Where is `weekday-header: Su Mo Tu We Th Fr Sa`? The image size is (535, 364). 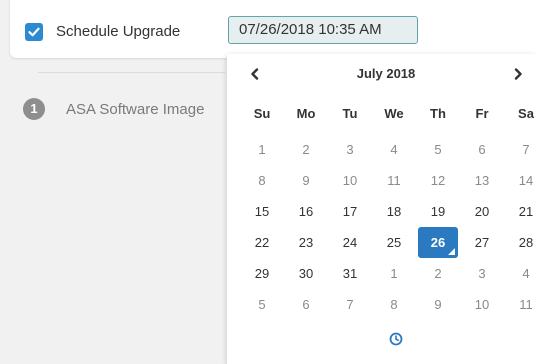
weekday-header: Su Mo Tu We Th Fr Sa is located at coordinates (387, 113).